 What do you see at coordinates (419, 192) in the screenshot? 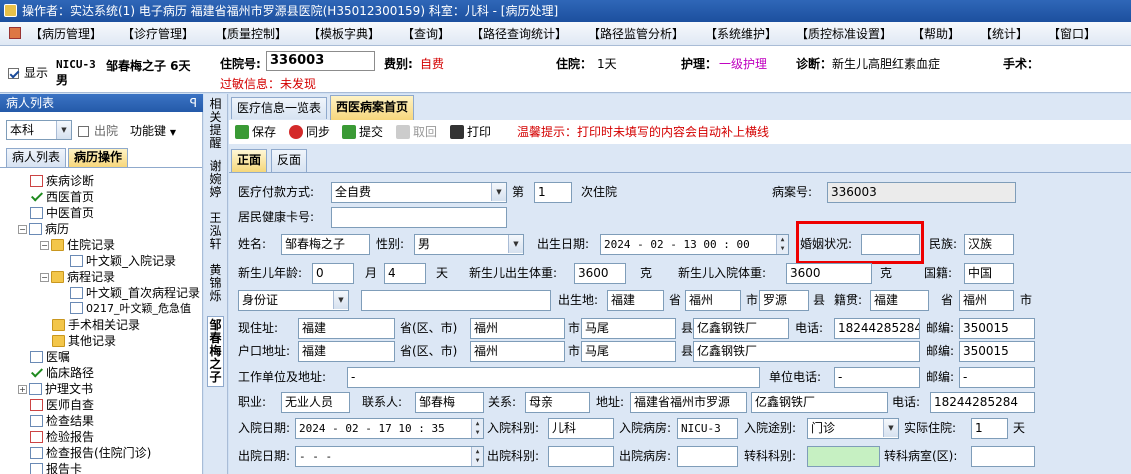
I see `payment-select: 全自费 ▼` at bounding box center [419, 192].